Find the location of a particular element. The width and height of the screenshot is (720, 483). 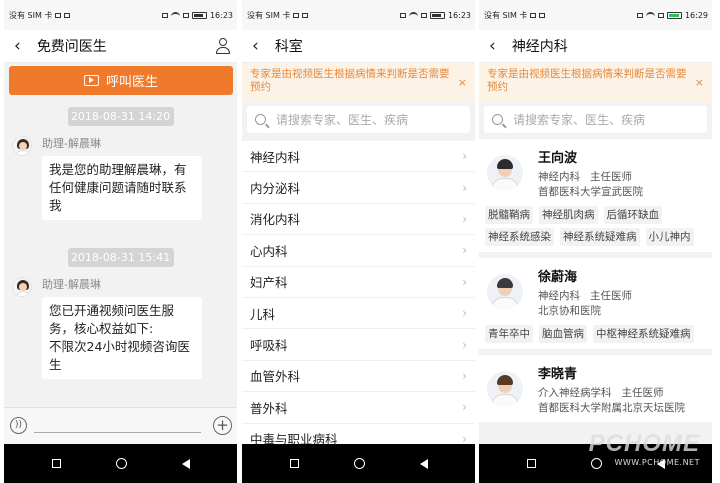

message-input is located at coordinates (117, 432).